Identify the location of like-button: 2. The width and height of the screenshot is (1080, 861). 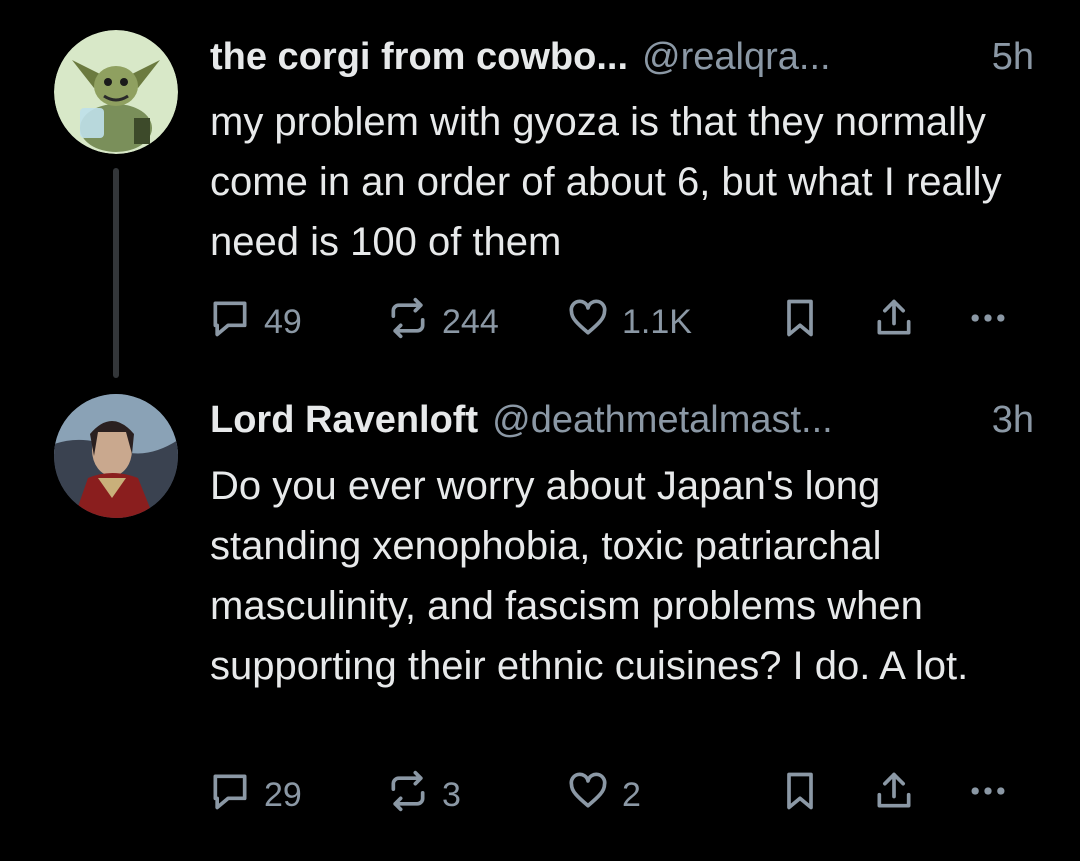
(603, 795).